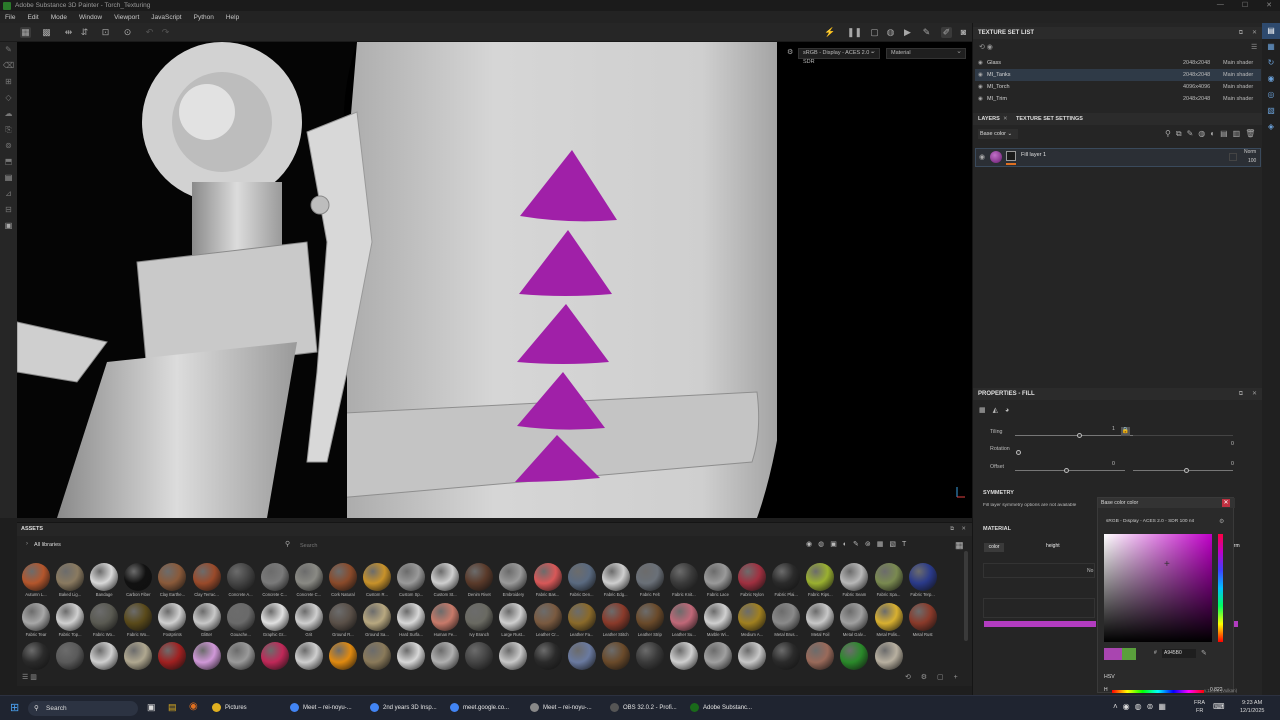  I want to click on texture-set-row: ◉ Glass 2048x2048 Main shader, so click(1118, 63).